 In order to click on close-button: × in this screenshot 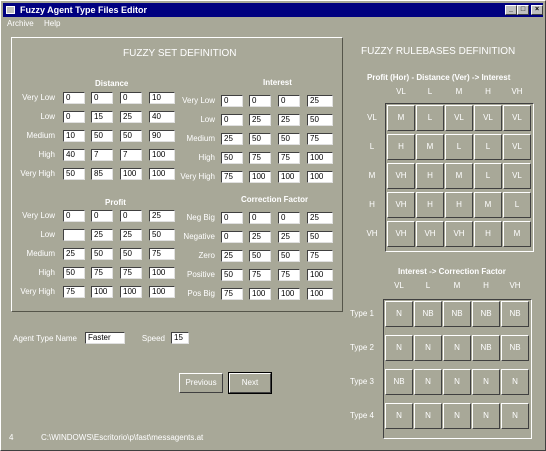, I will do `click(537, 10)`.